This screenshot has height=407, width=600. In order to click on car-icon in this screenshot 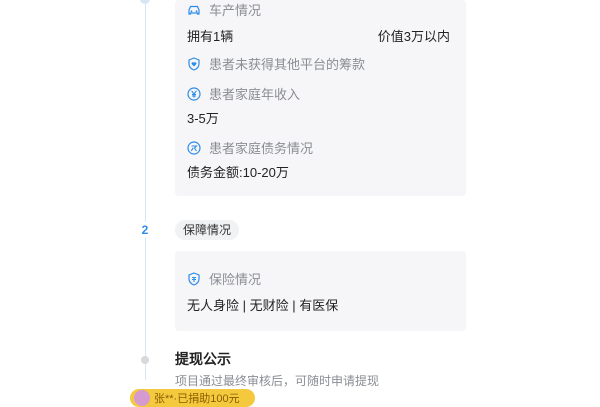, I will do `click(194, 10)`.